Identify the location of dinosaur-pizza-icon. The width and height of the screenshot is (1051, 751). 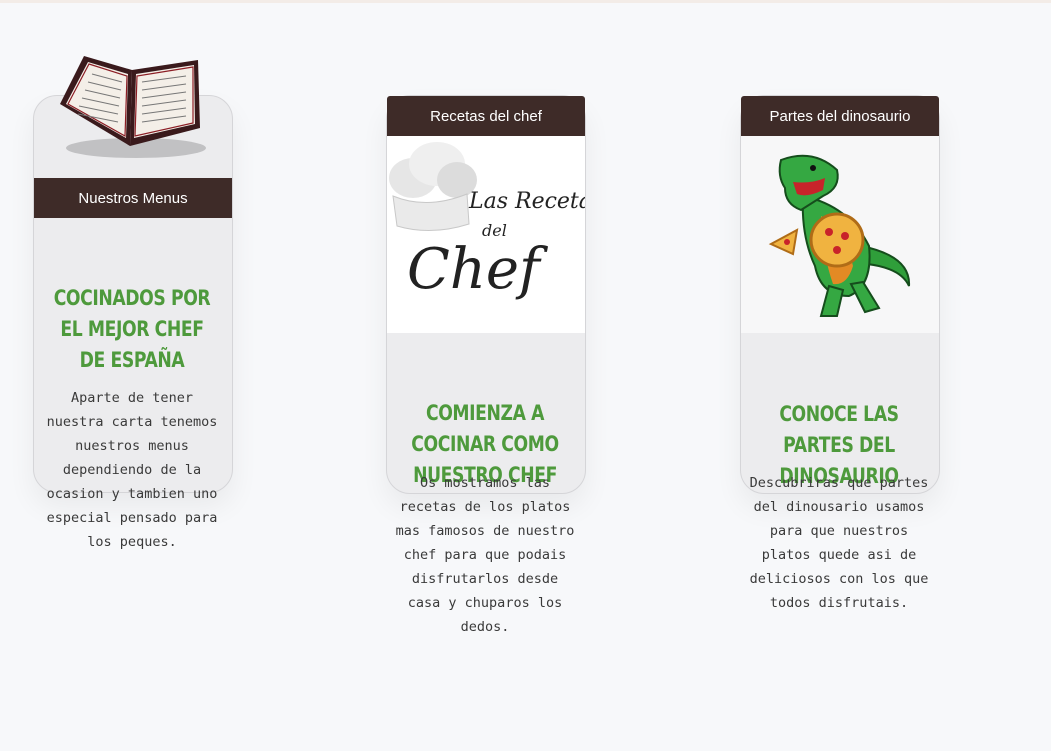
(839, 235).